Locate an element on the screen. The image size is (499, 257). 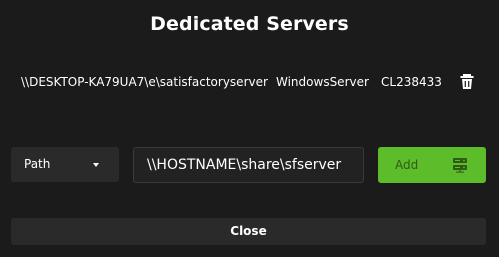
add-server-button-label: Add is located at coordinates (407, 165).